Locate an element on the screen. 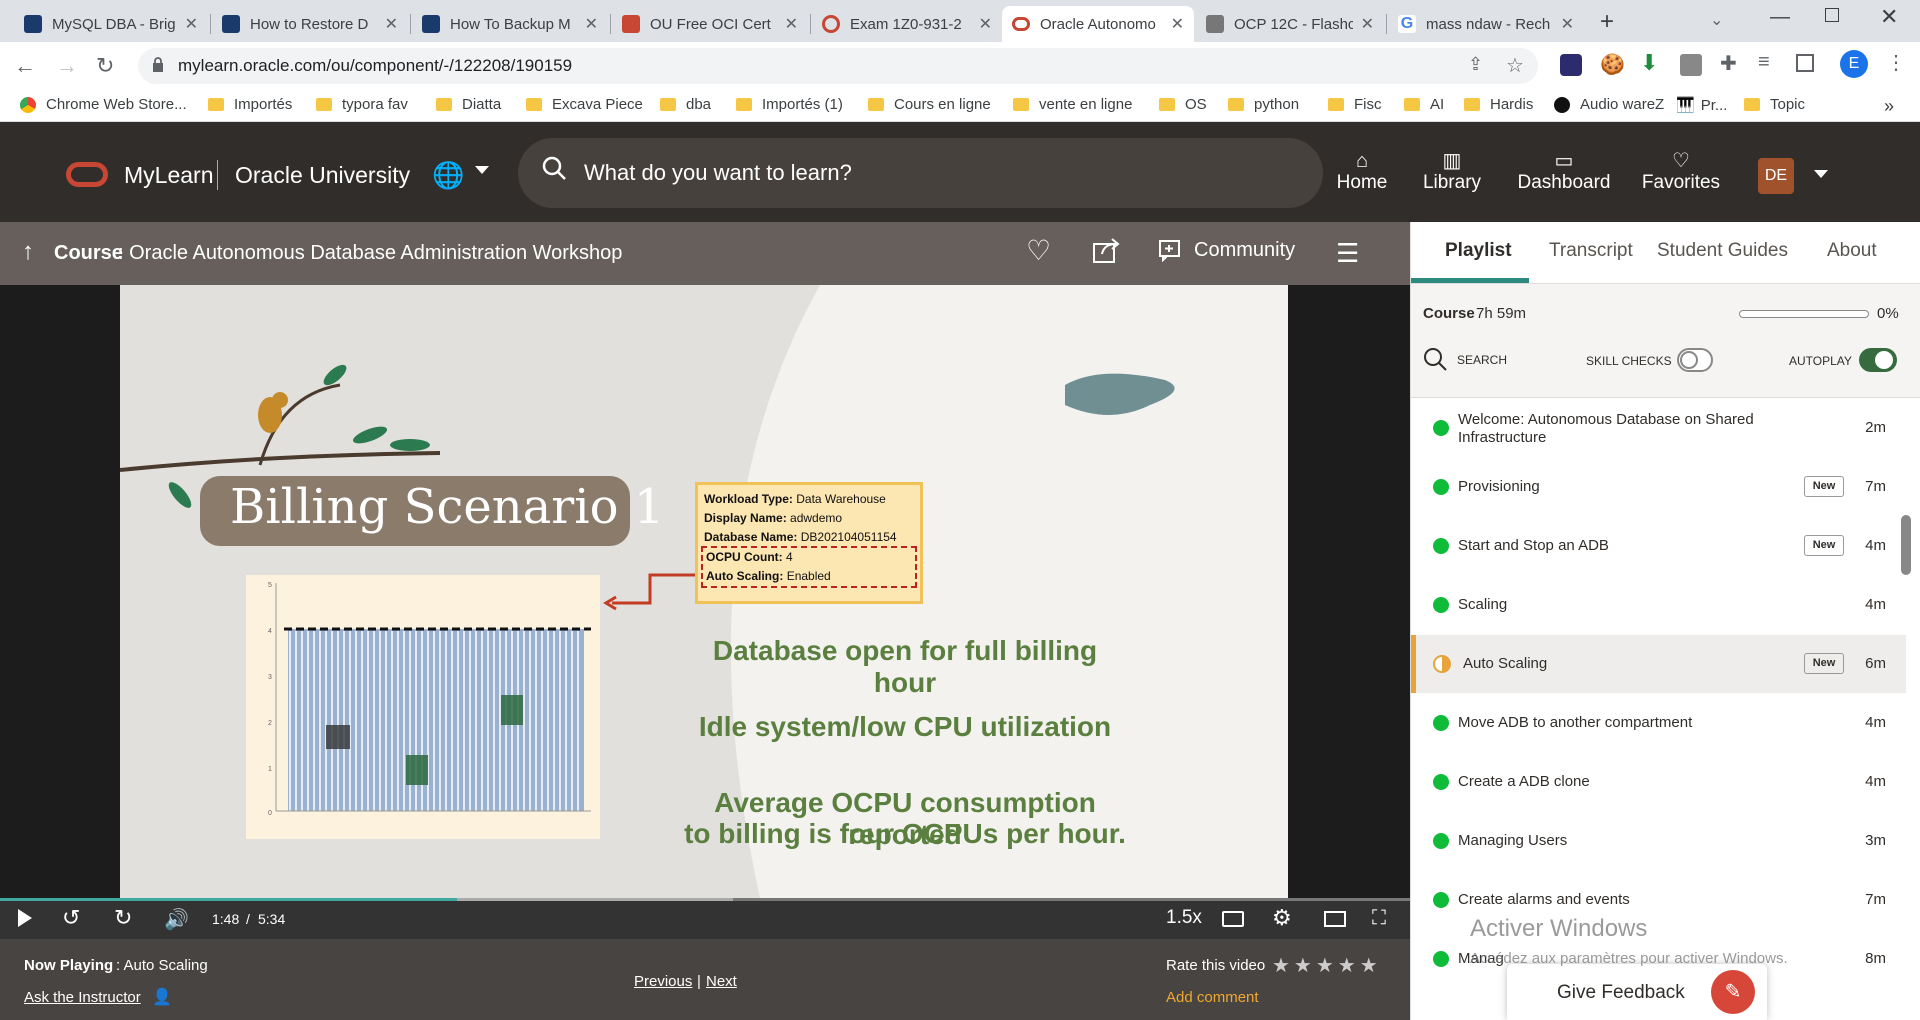 This screenshot has width=1920, height=1020. reload-icon: ↻ is located at coordinates (105, 66).